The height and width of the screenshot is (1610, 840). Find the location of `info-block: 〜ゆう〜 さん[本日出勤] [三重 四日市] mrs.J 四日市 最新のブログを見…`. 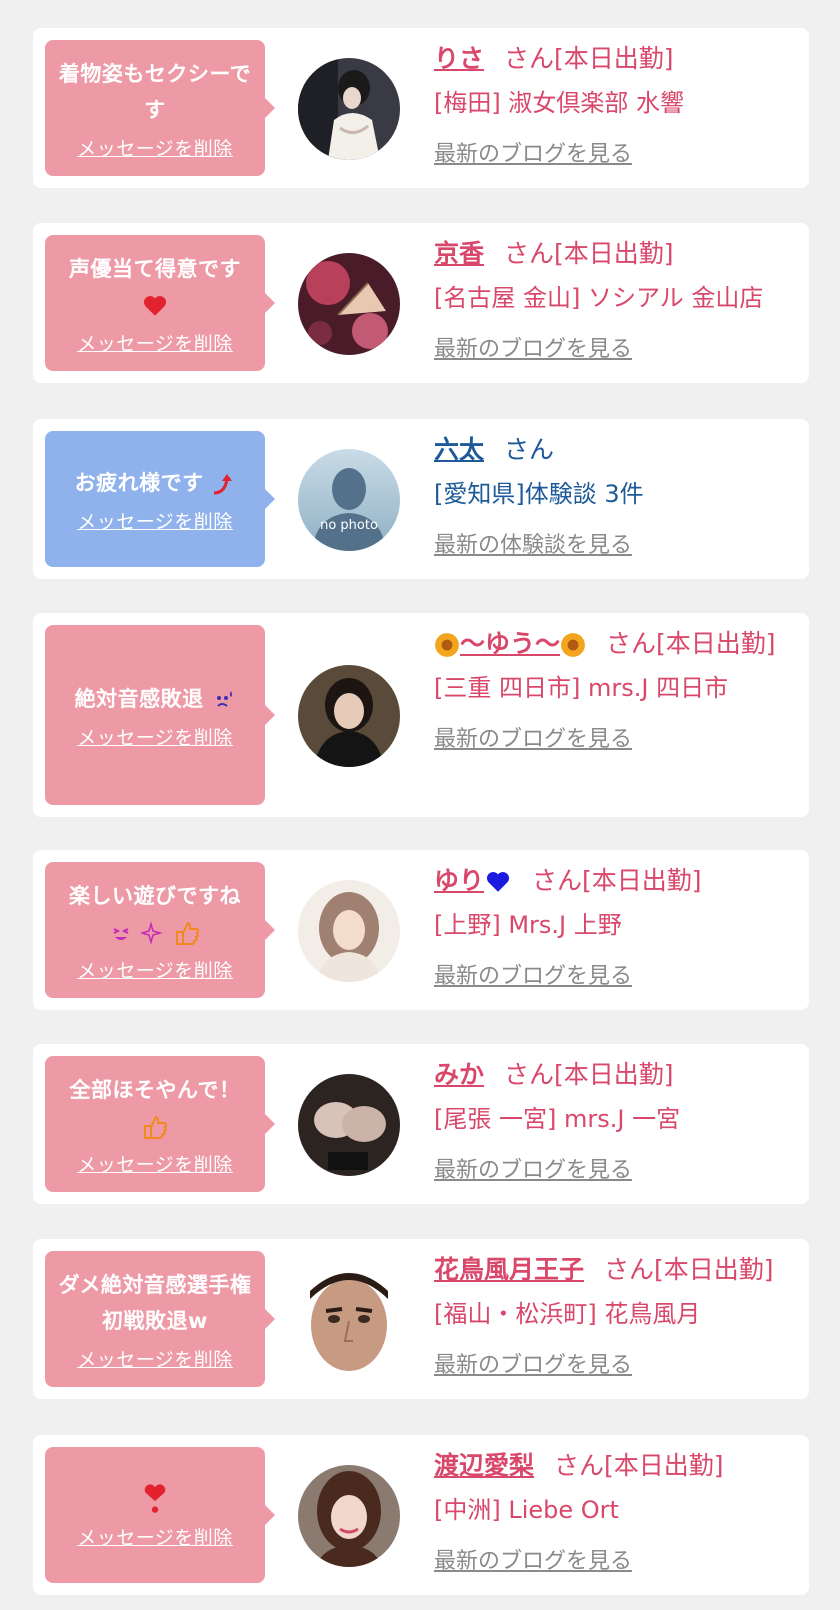

info-block: 〜ゆう〜 さん[本日出勤] [三重 四日市] mrs.J 四日市 最新のブログを見… is located at coordinates (614, 688).